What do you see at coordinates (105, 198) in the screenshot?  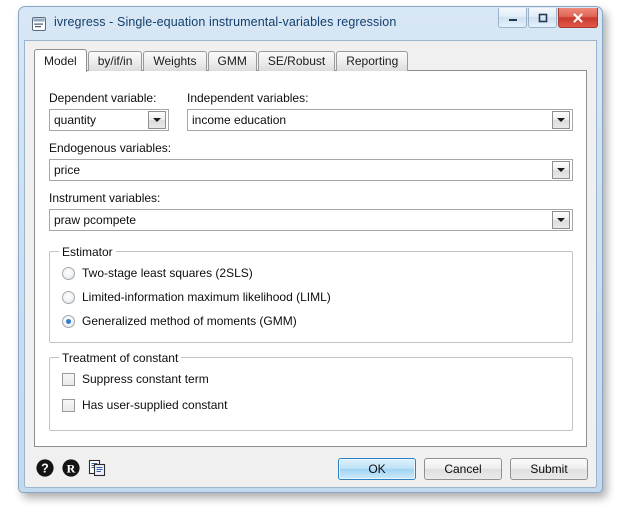 I see `instrument-variables-label: Instrument variables:` at bounding box center [105, 198].